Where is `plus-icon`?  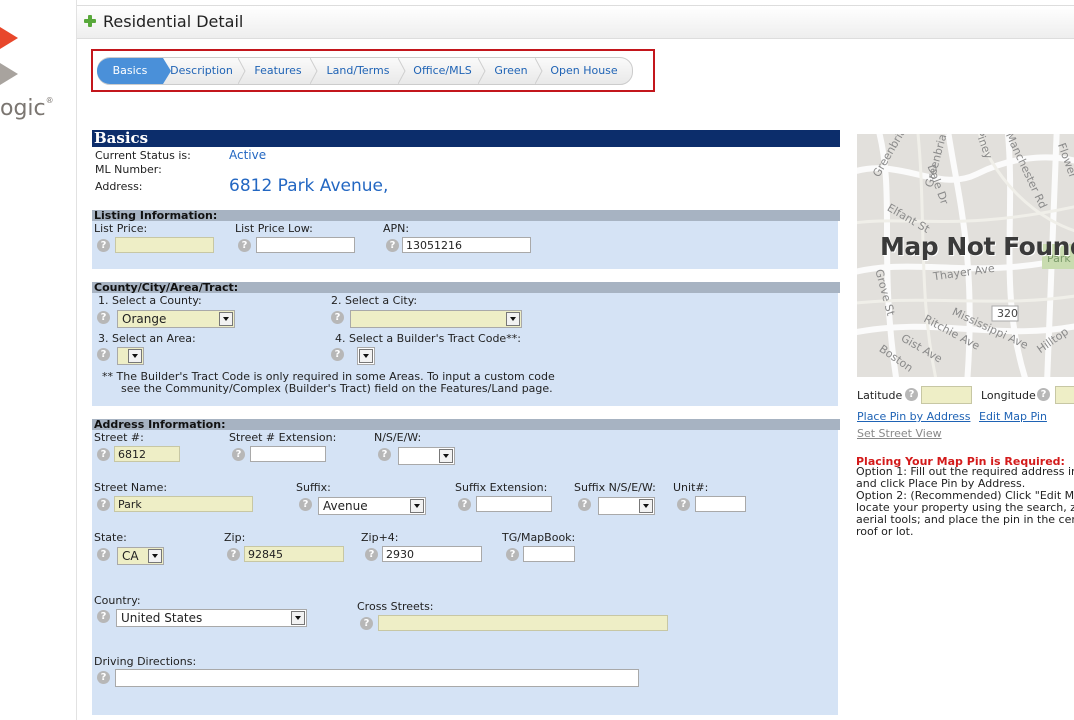 plus-icon is located at coordinates (90, 21).